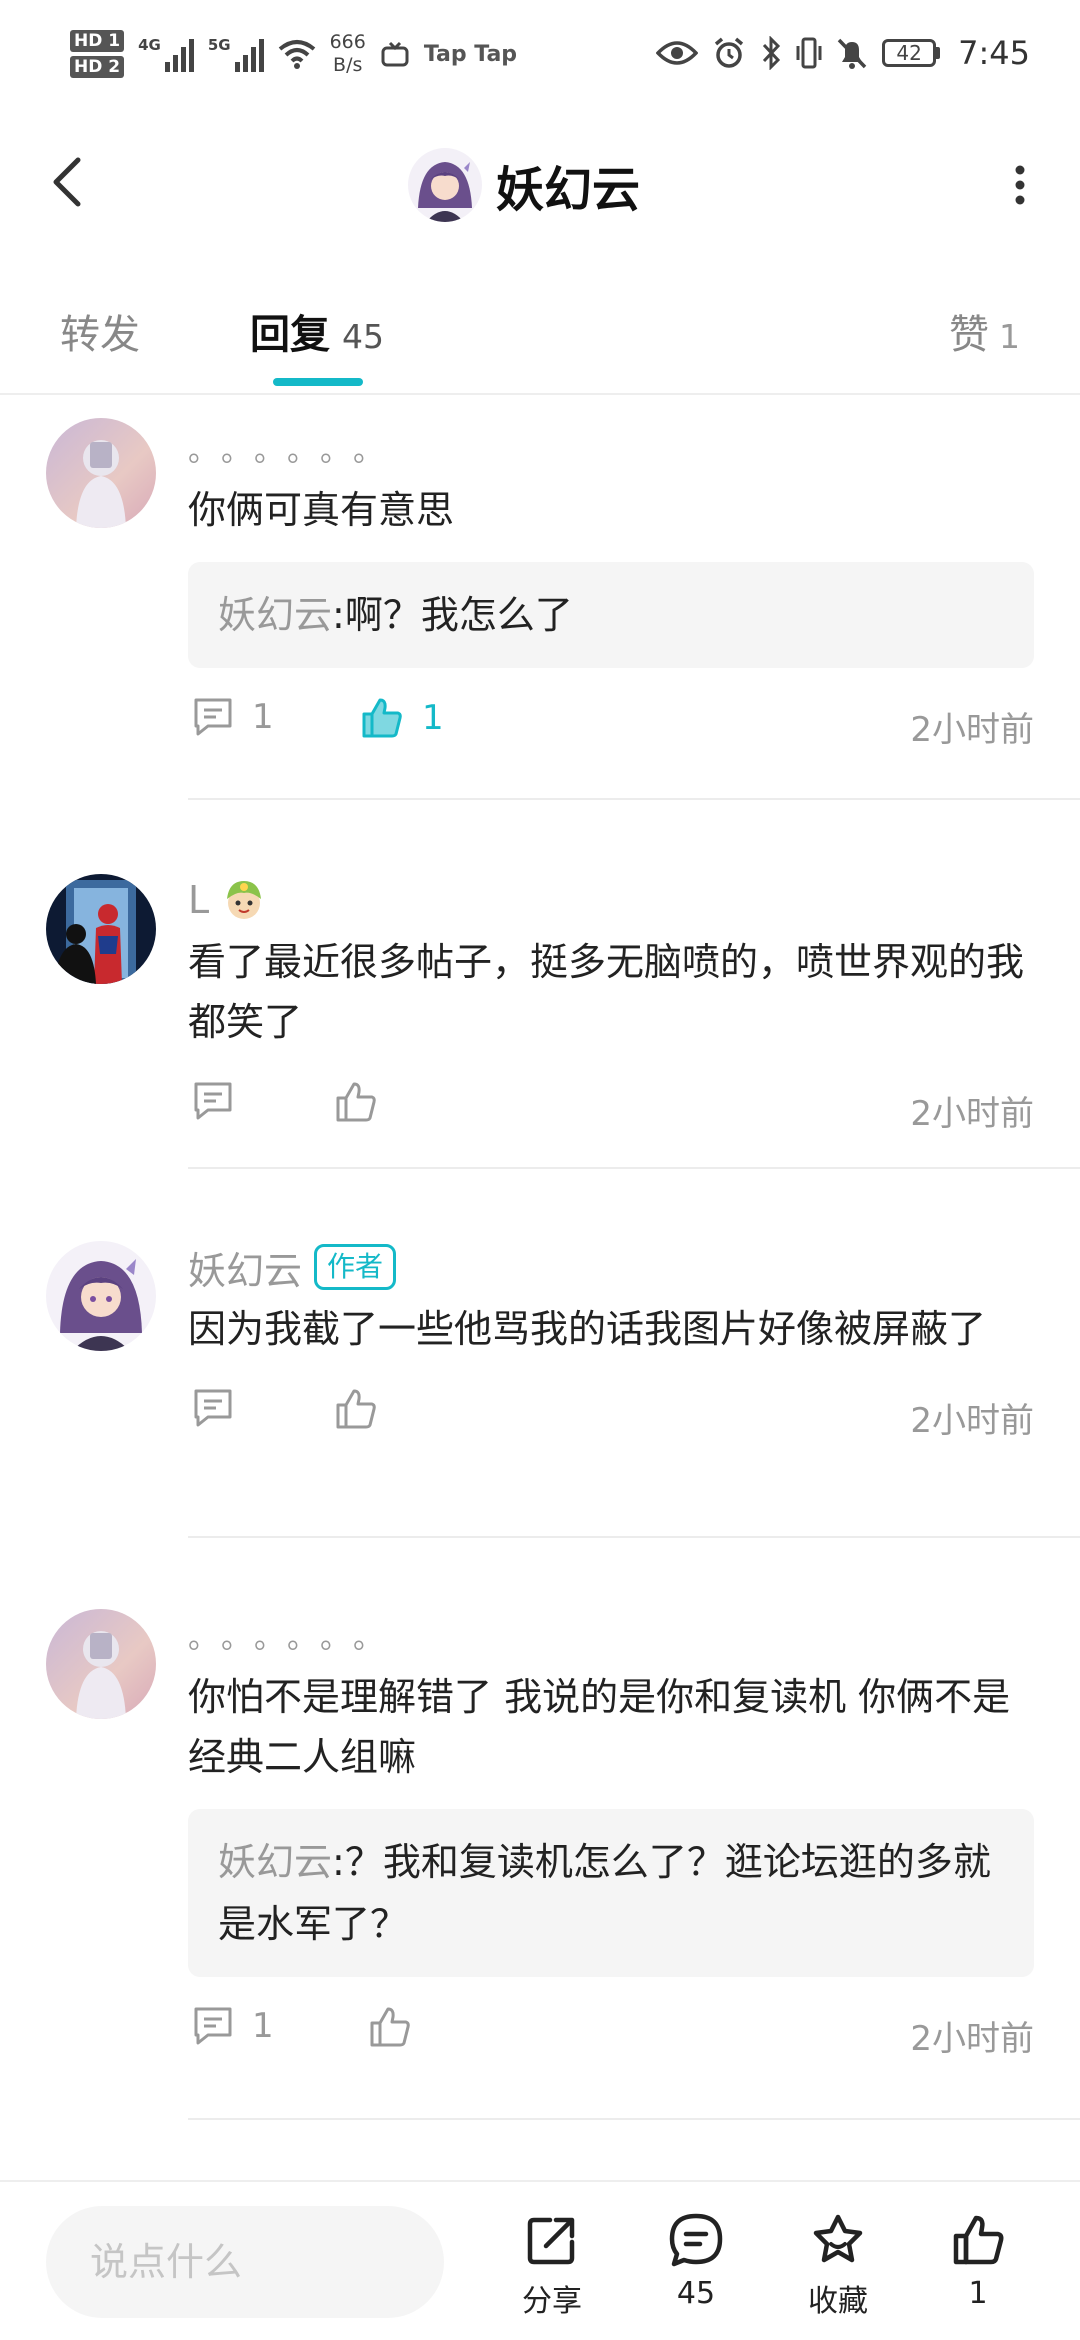 This screenshot has height=2340, width=1080. Describe the element at coordinates (540, 342) in the screenshot. I see `tab-bar: 转发 回复 45 赞1` at that location.